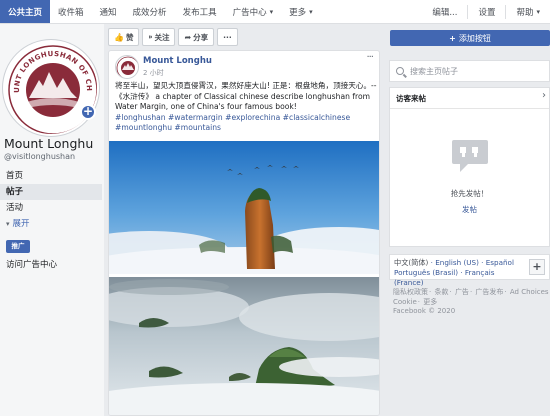  I want to click on copyright: Facebook © 2020, so click(424, 311).